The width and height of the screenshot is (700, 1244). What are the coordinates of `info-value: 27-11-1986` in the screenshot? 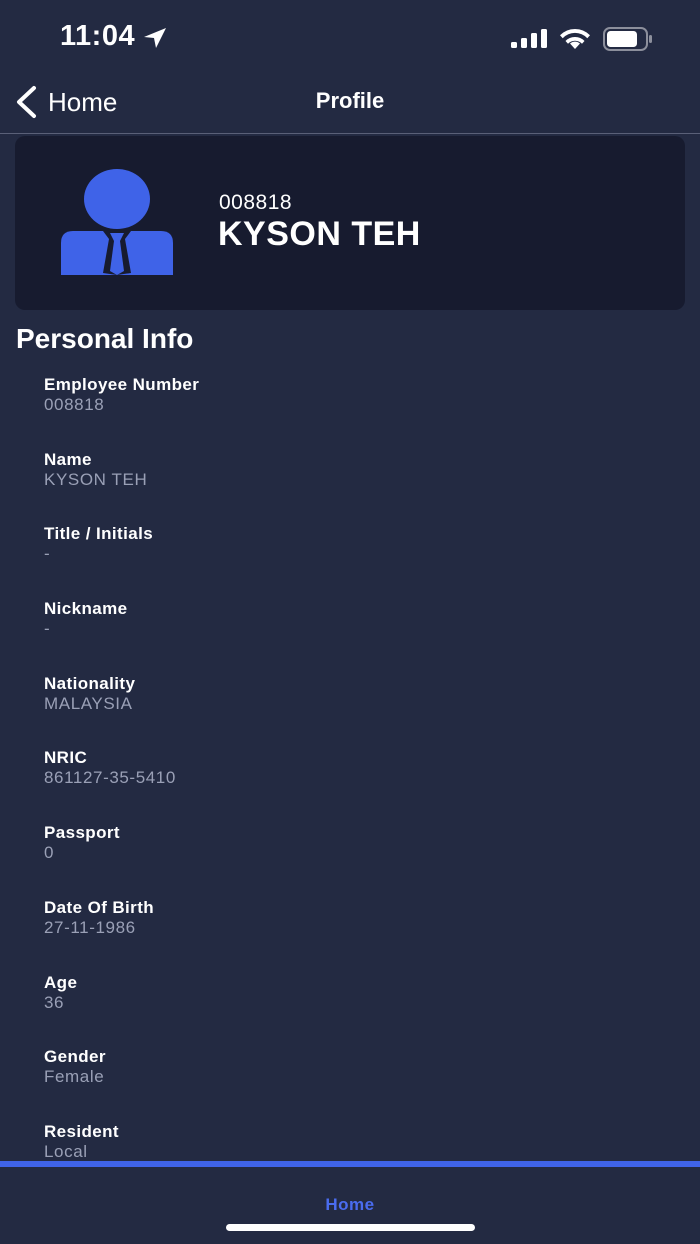 It's located at (90, 927).